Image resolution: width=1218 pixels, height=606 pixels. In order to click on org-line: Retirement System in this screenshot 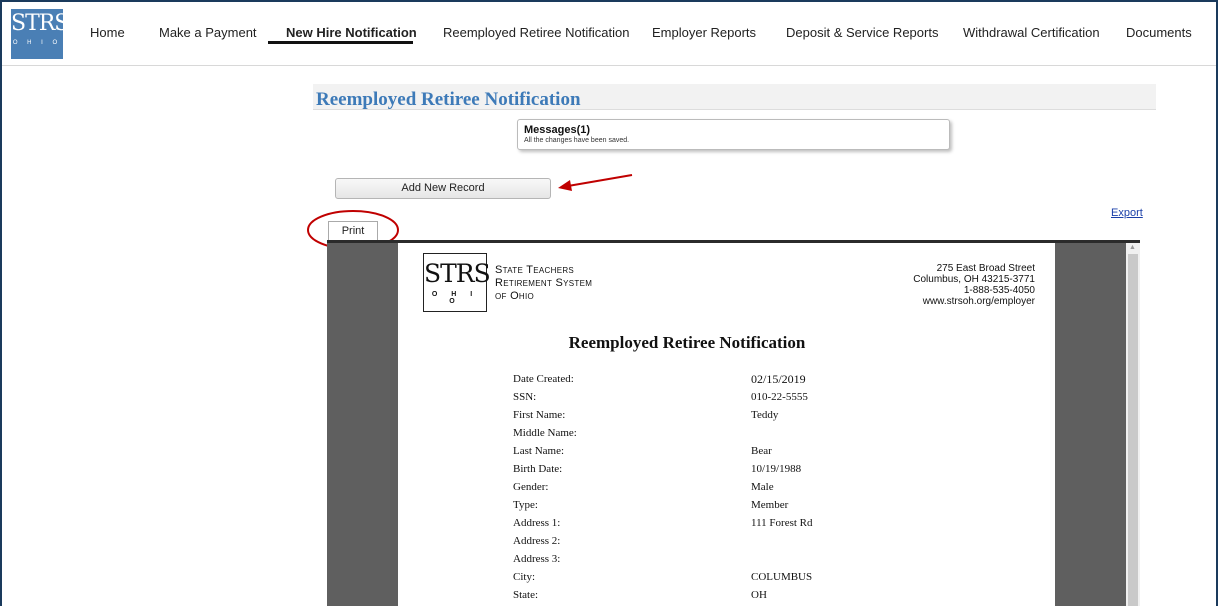, I will do `click(544, 283)`.